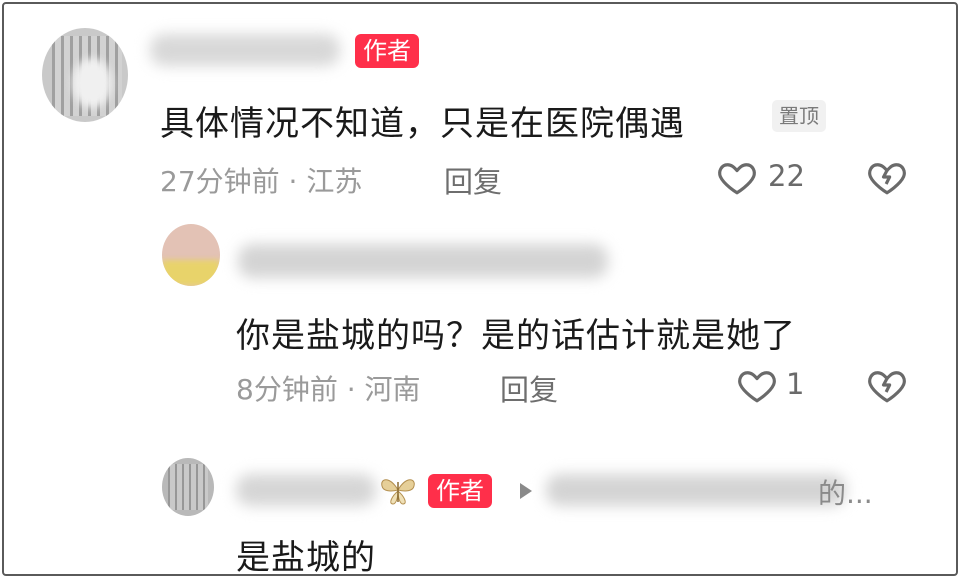  I want to click on butterfly-icon, so click(398, 490).